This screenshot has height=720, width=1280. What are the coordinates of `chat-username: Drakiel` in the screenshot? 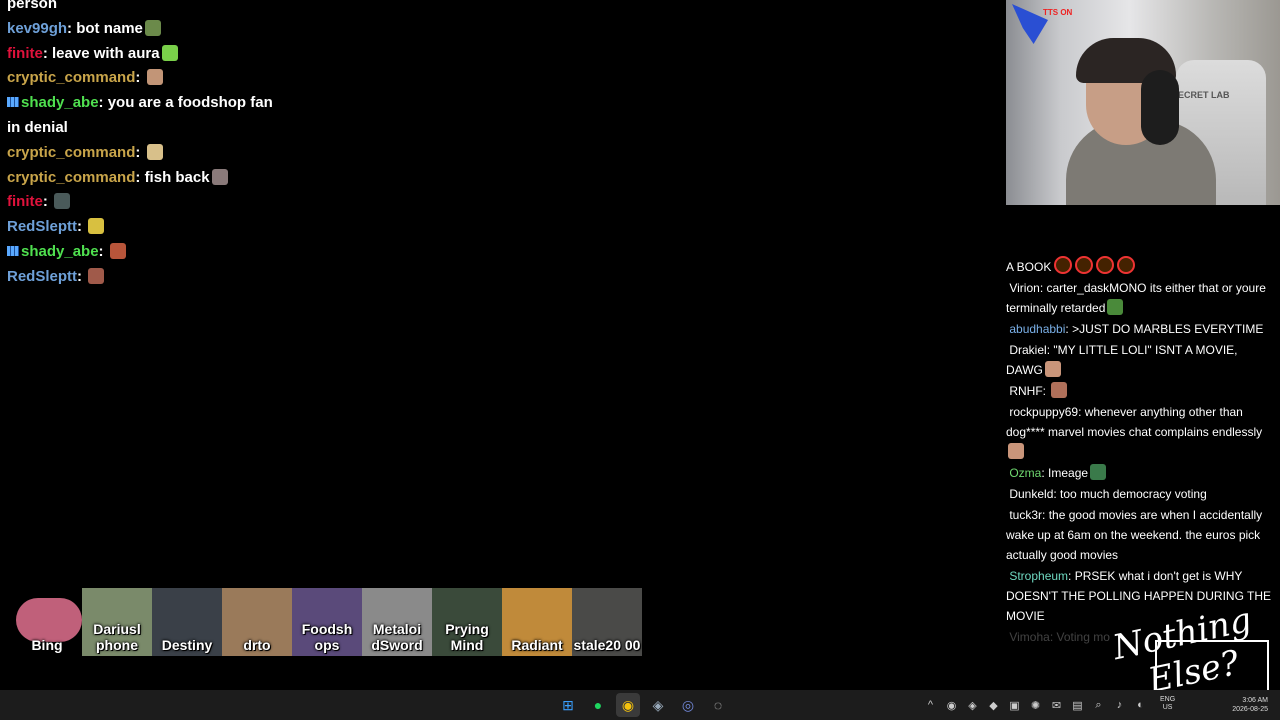 It's located at (1028, 350).